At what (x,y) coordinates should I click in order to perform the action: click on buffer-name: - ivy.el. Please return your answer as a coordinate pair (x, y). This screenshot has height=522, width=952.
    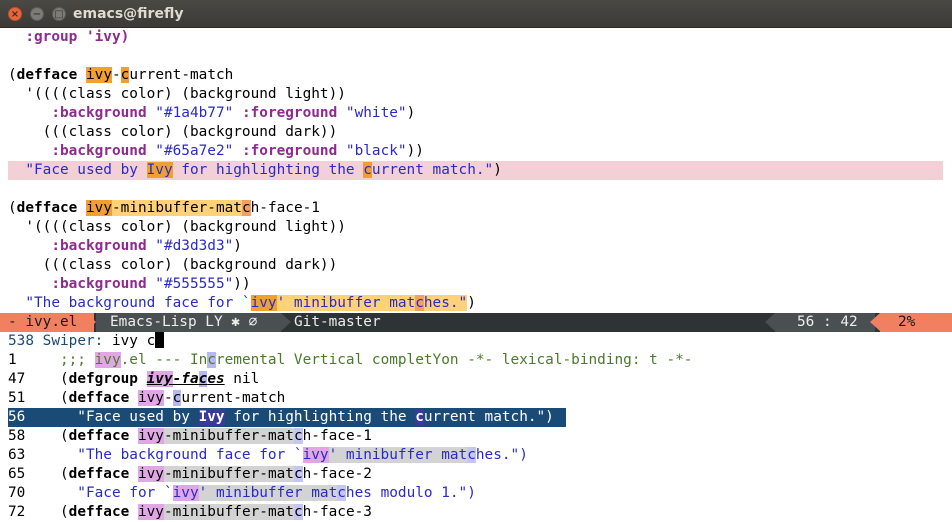
    Looking at the image, I should click on (47, 322).